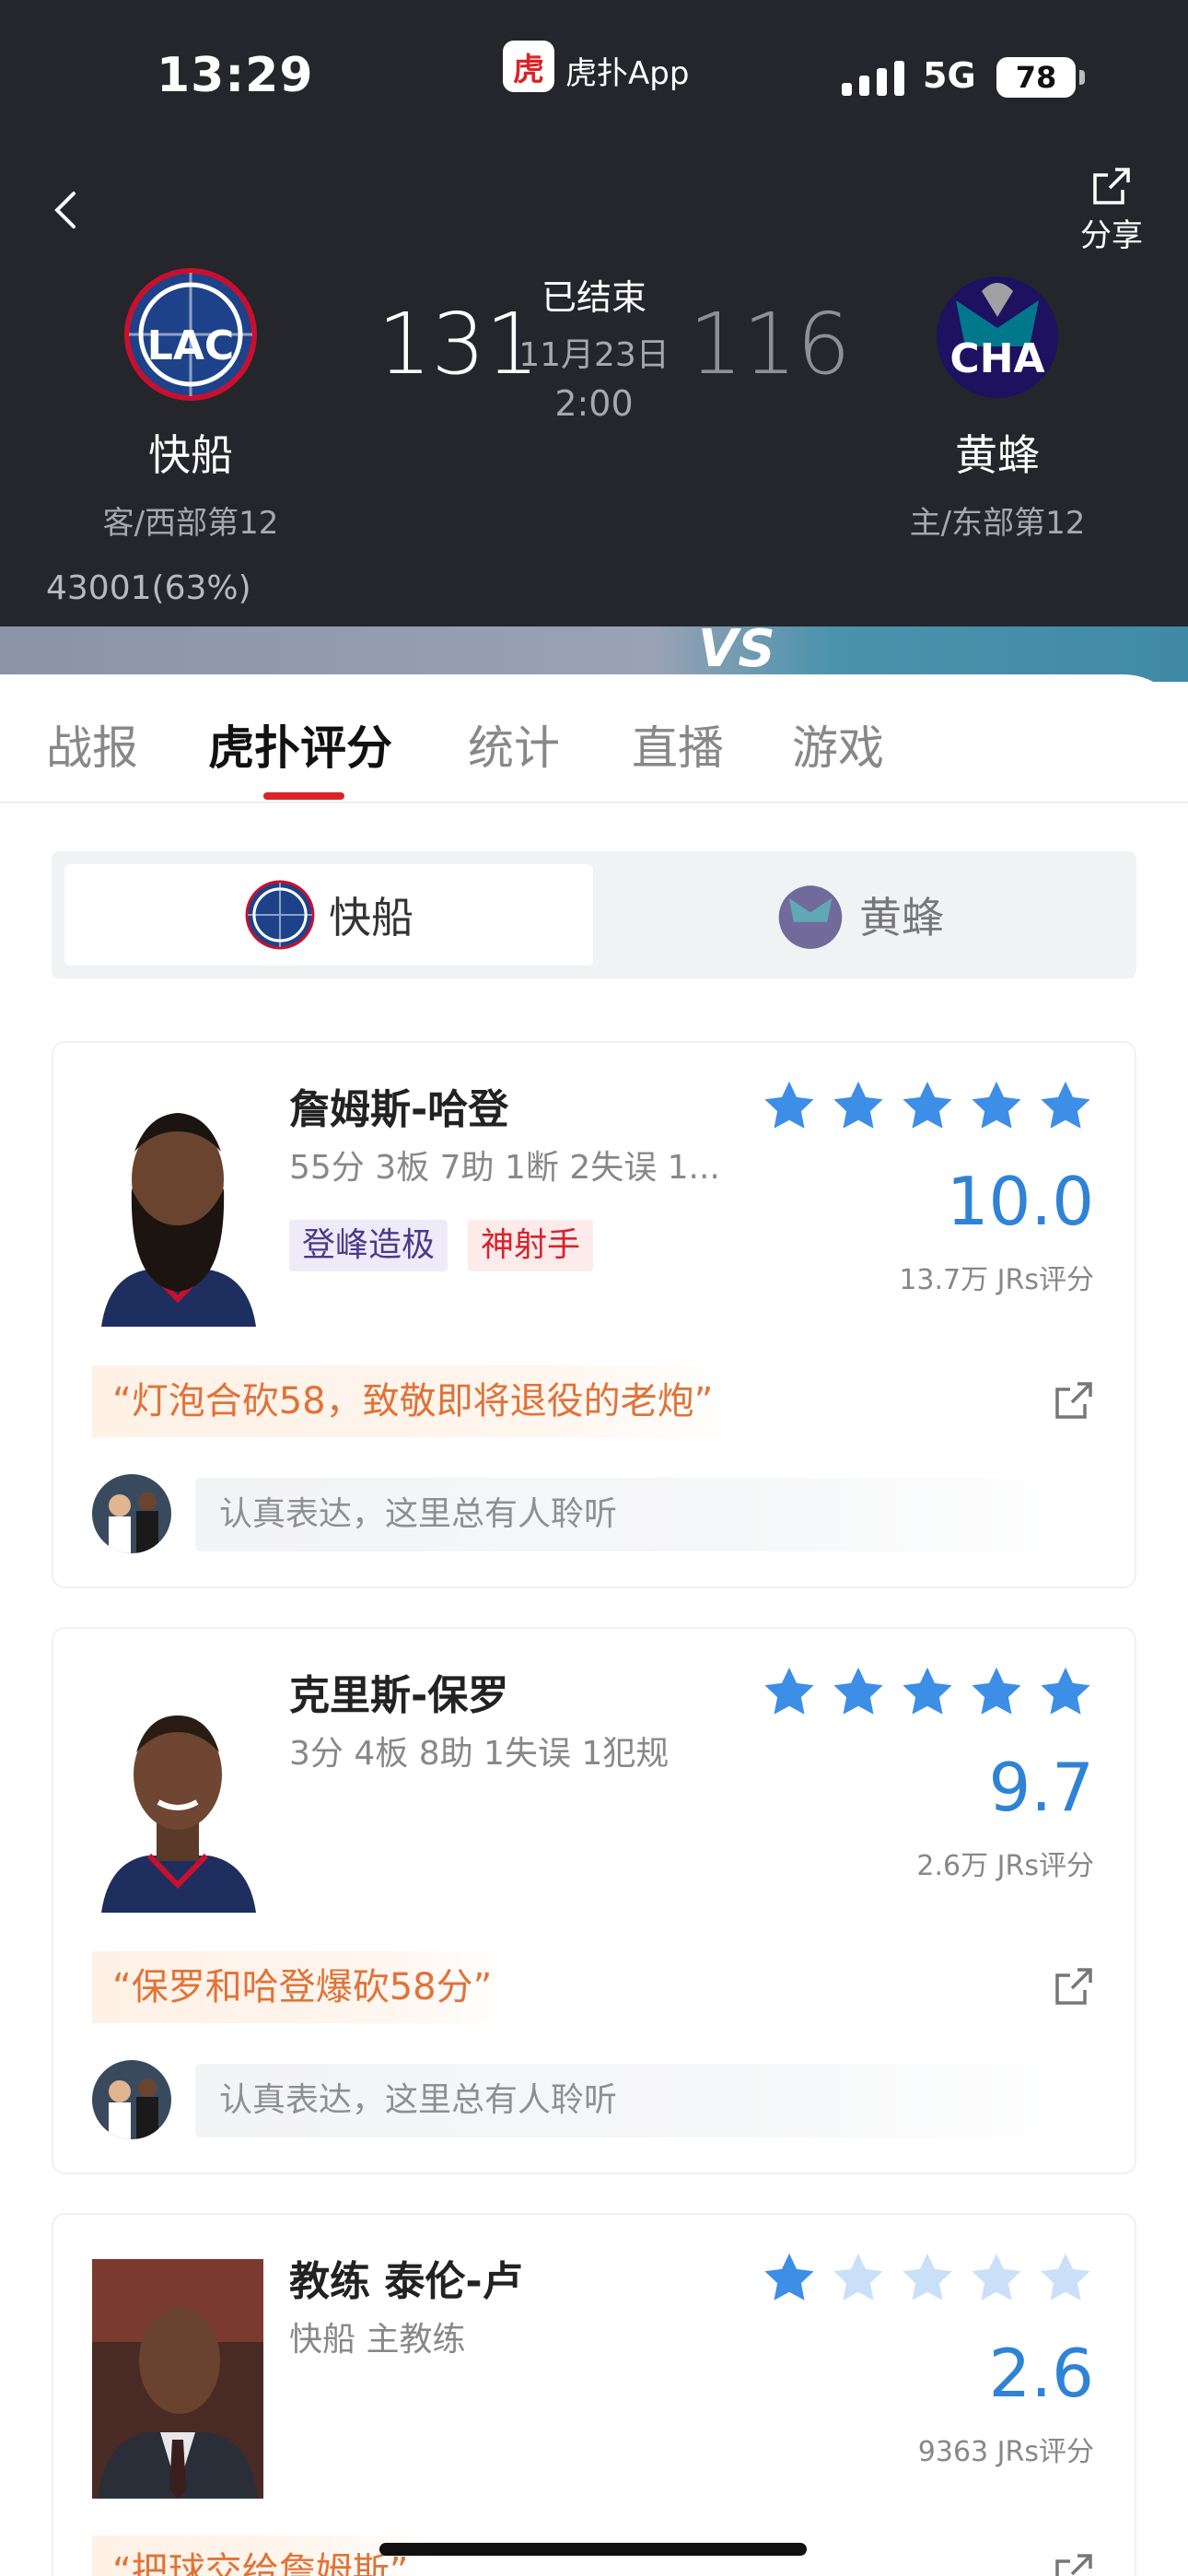  I want to click on home-team-name: 黄蜂, so click(998, 452).